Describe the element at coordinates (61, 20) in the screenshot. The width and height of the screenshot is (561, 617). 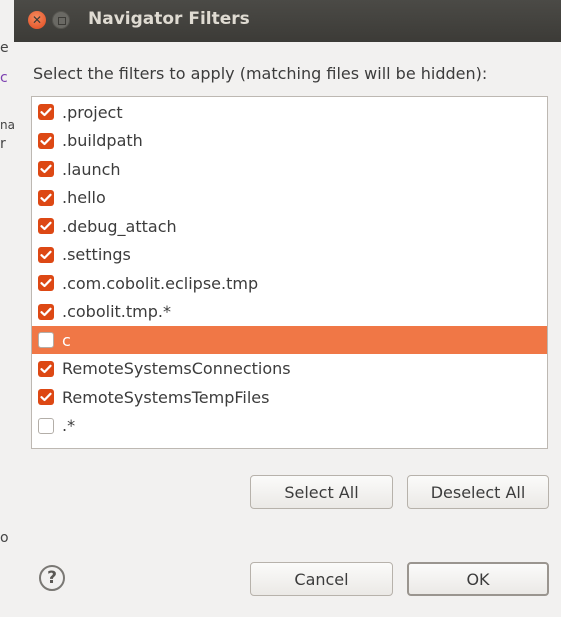
I see `minimize-icon` at that location.